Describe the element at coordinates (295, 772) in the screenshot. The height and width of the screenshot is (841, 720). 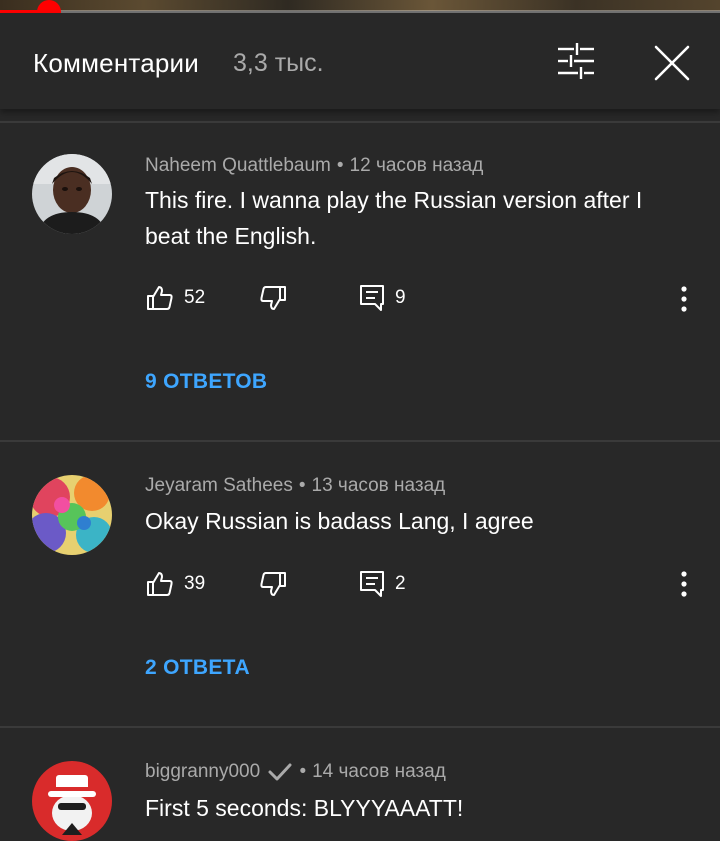
I see `comment-meta: biggranny000 • 14 часов назад` at that location.